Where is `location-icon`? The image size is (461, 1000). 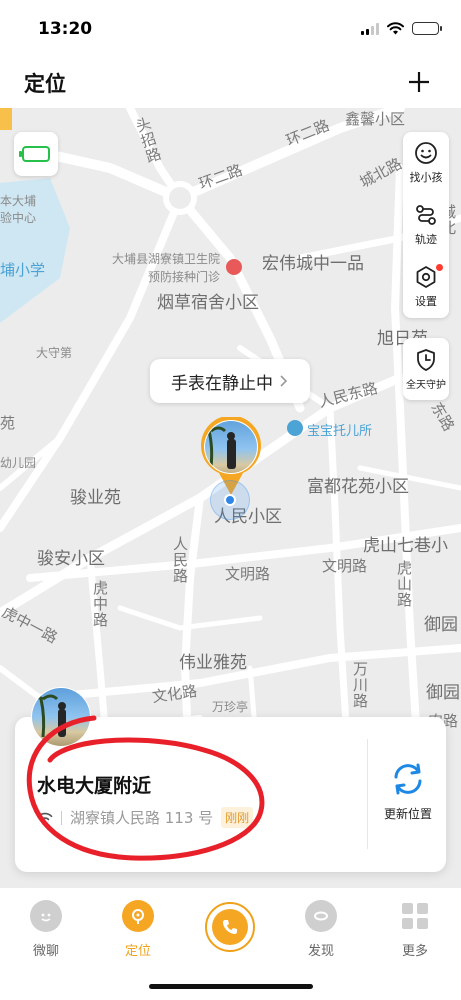 location-icon is located at coordinates (138, 916).